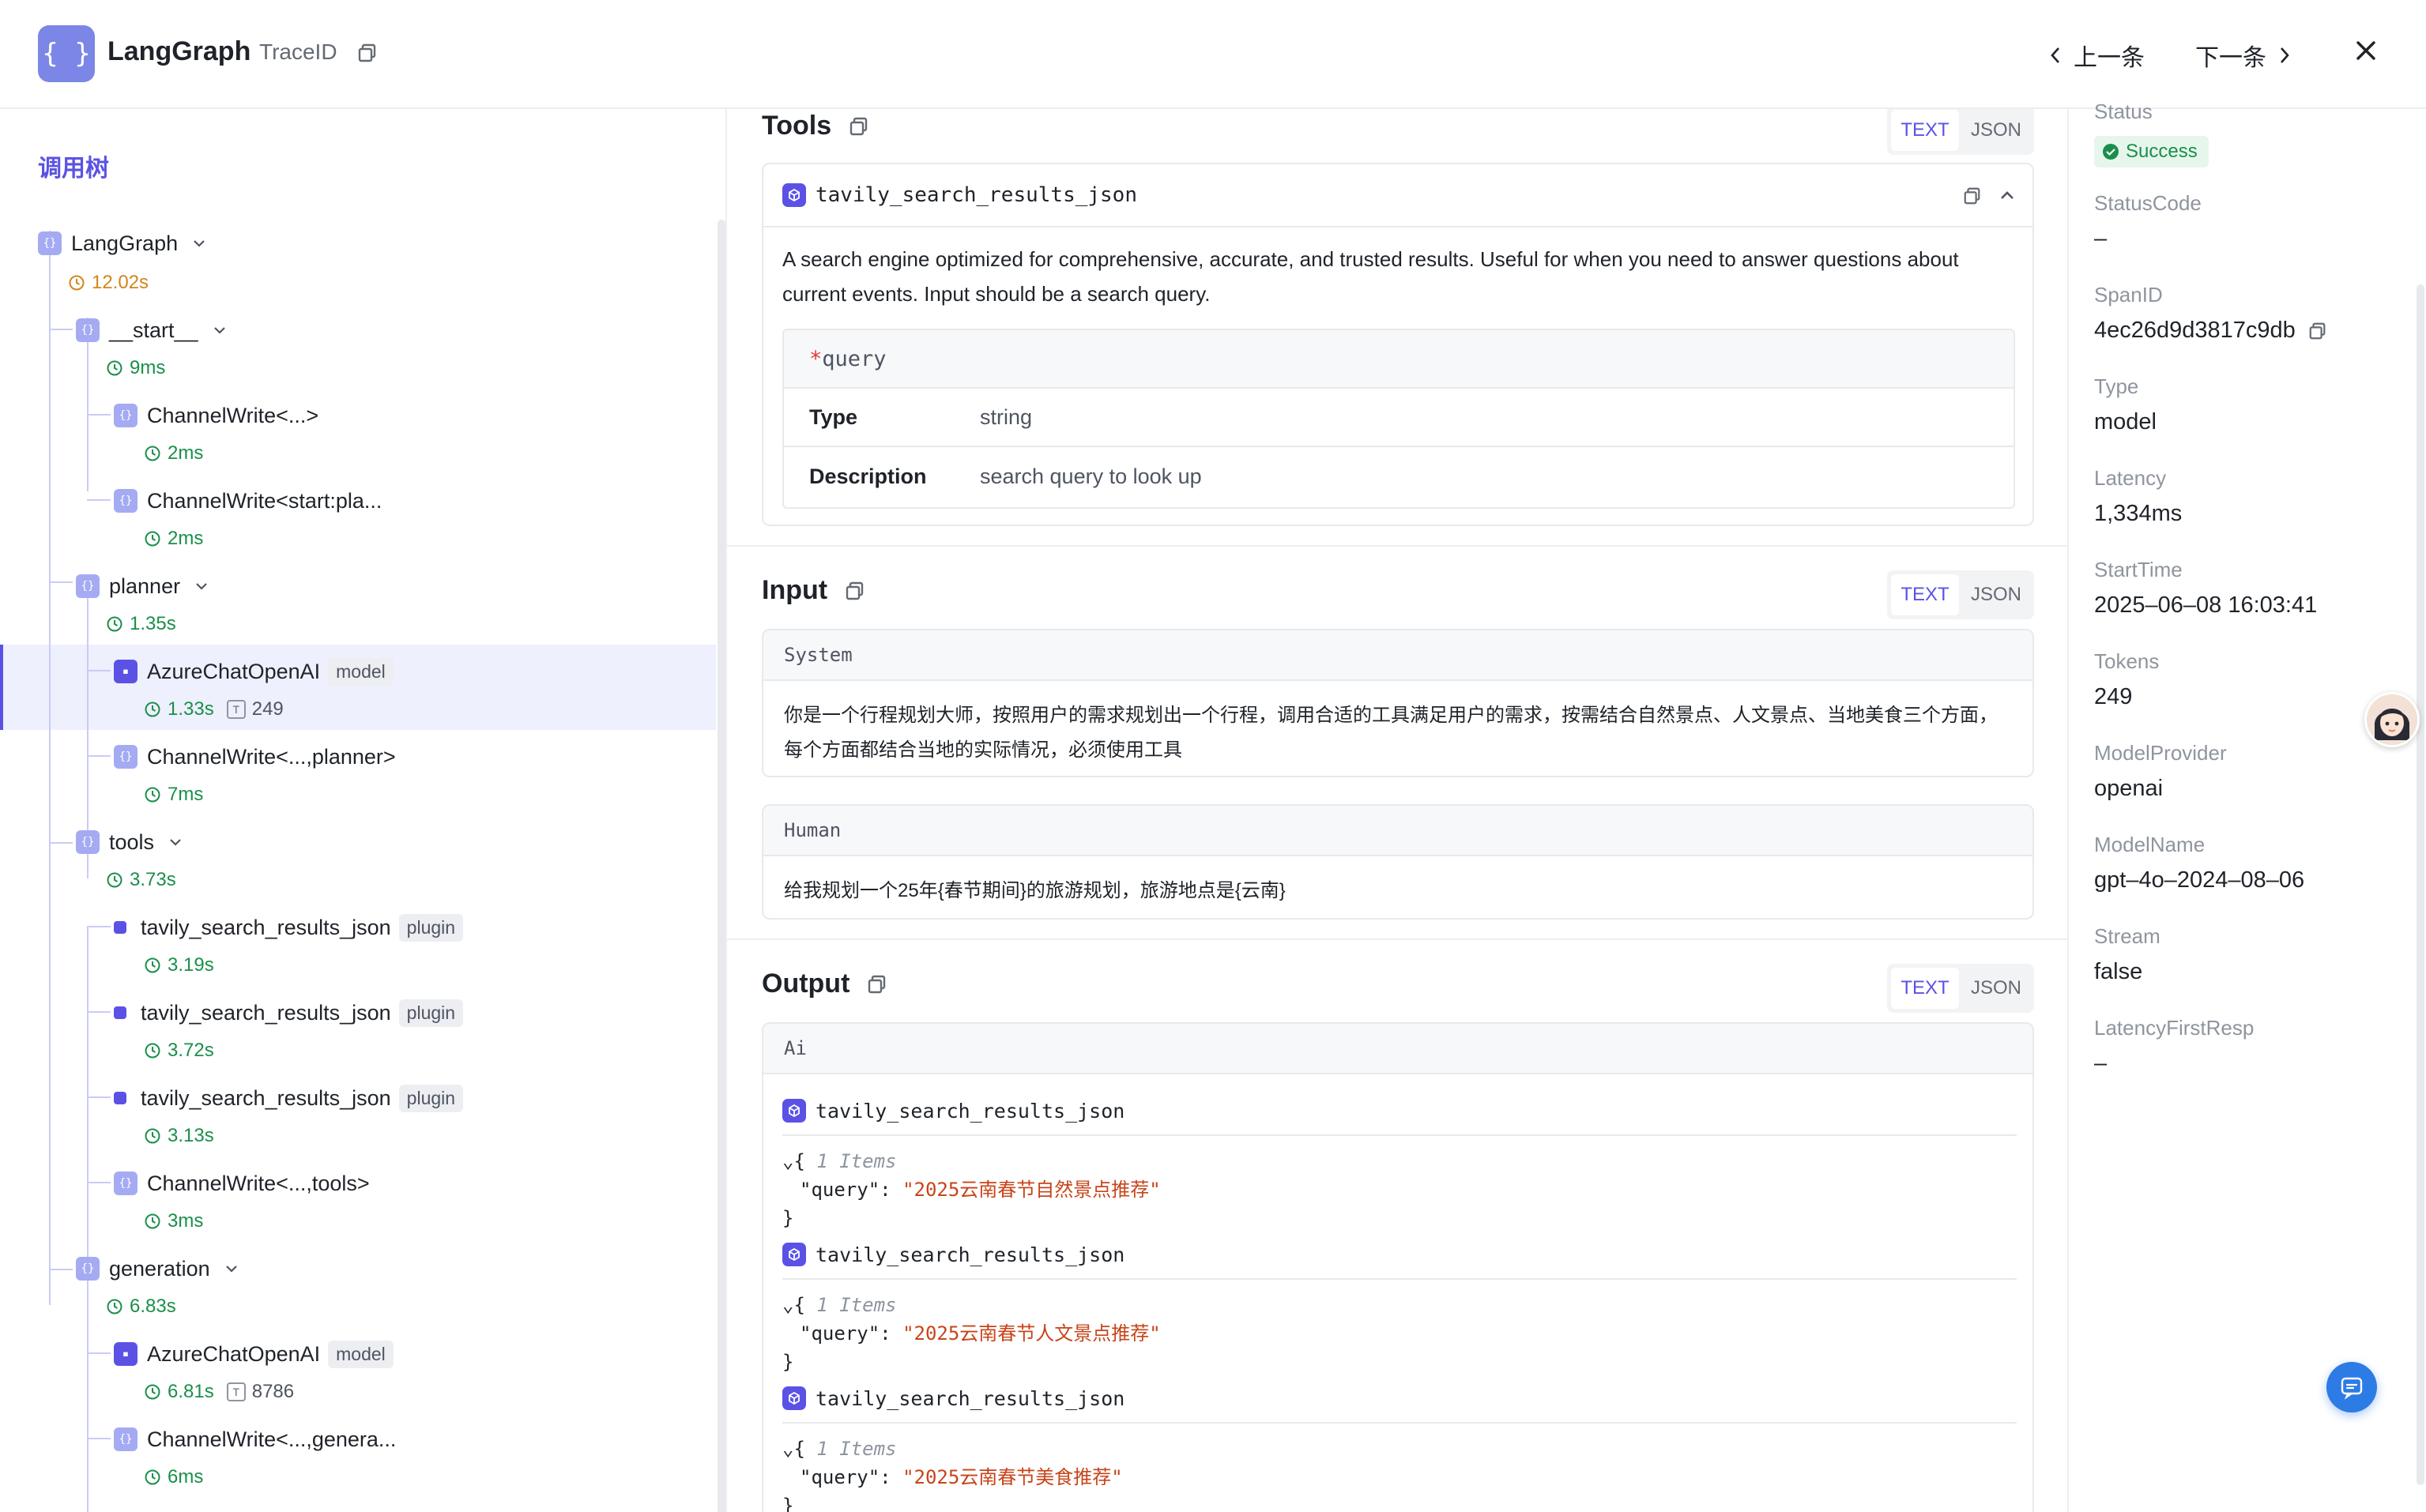  I want to click on output-section-title: Output, so click(825, 984).